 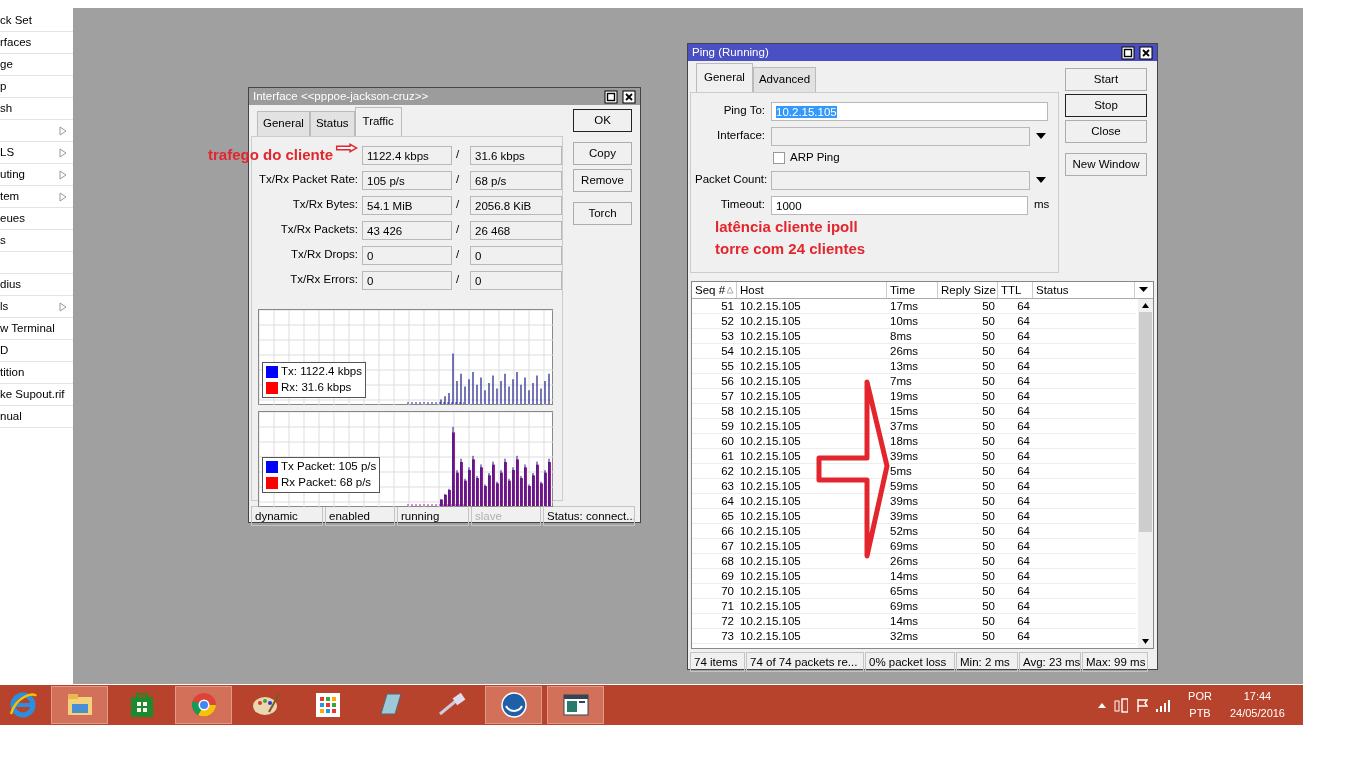 I want to click on menu-item: sh, so click(x=36, y=109).